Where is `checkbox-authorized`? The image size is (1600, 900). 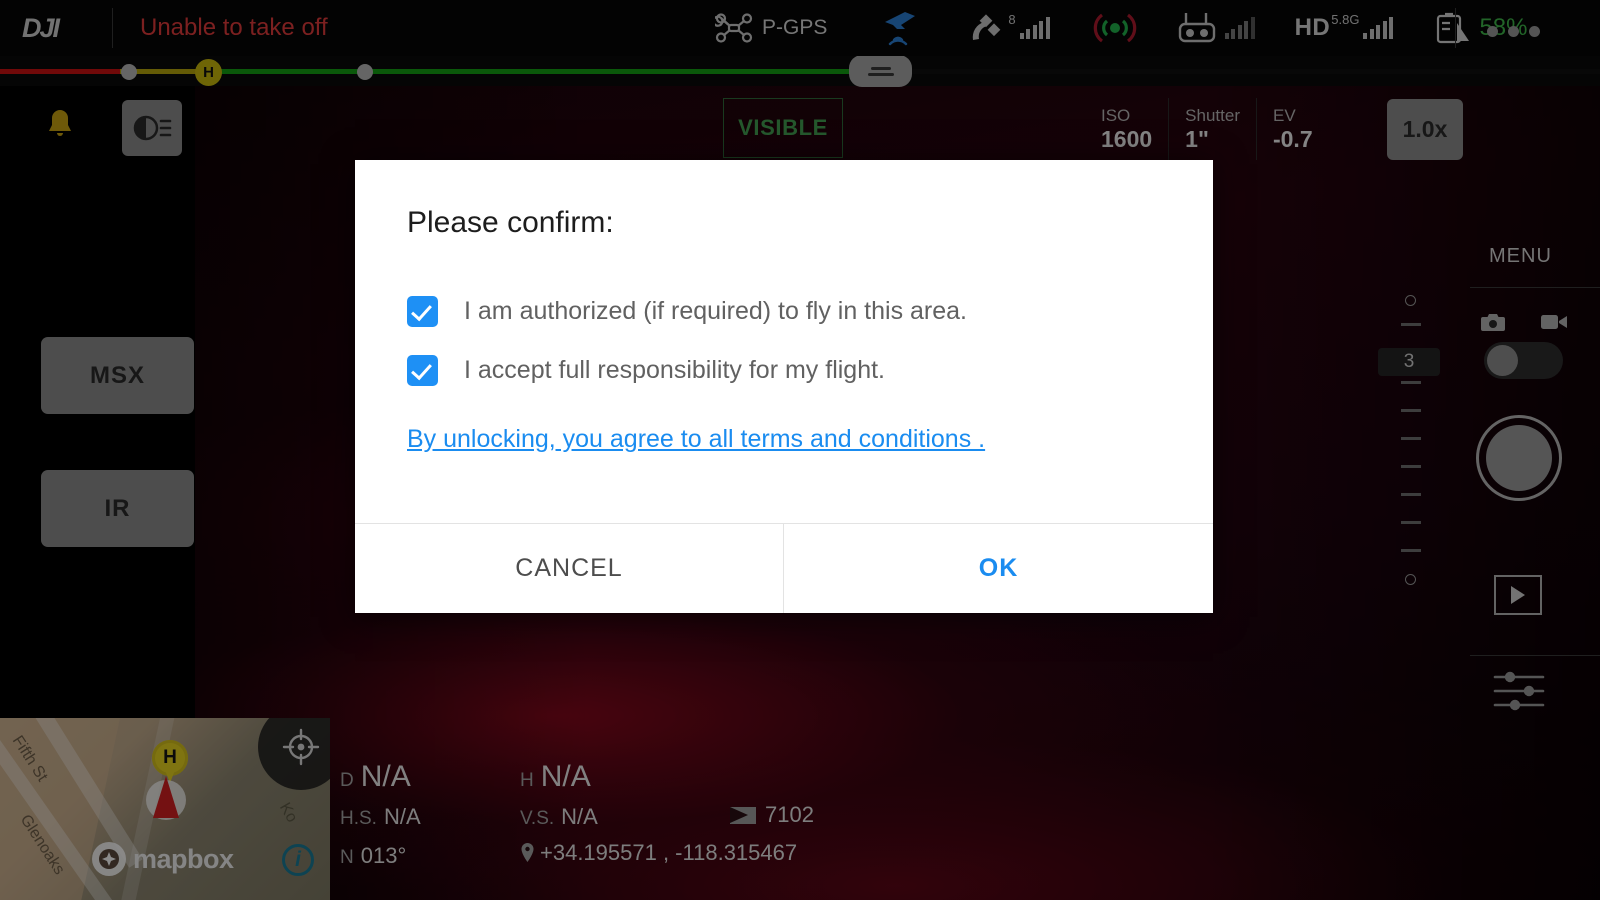
checkbox-authorized is located at coordinates (422, 311).